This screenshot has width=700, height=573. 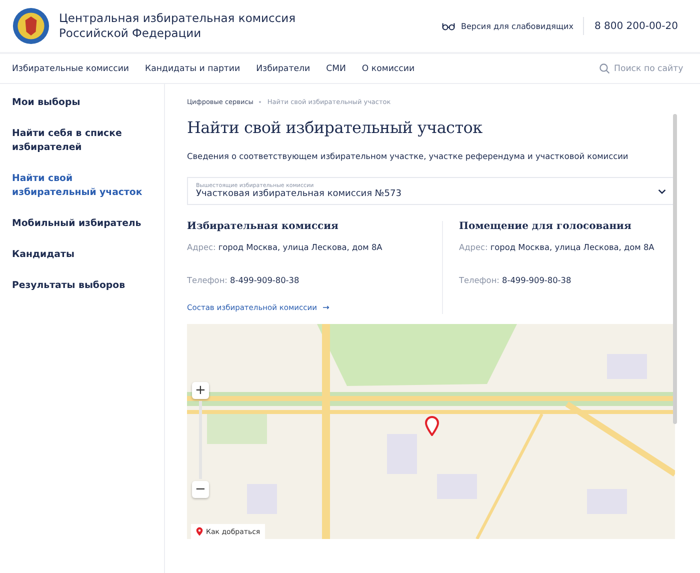 What do you see at coordinates (388, 69) in the screenshot?
I see `nav-link: О комиссии` at bounding box center [388, 69].